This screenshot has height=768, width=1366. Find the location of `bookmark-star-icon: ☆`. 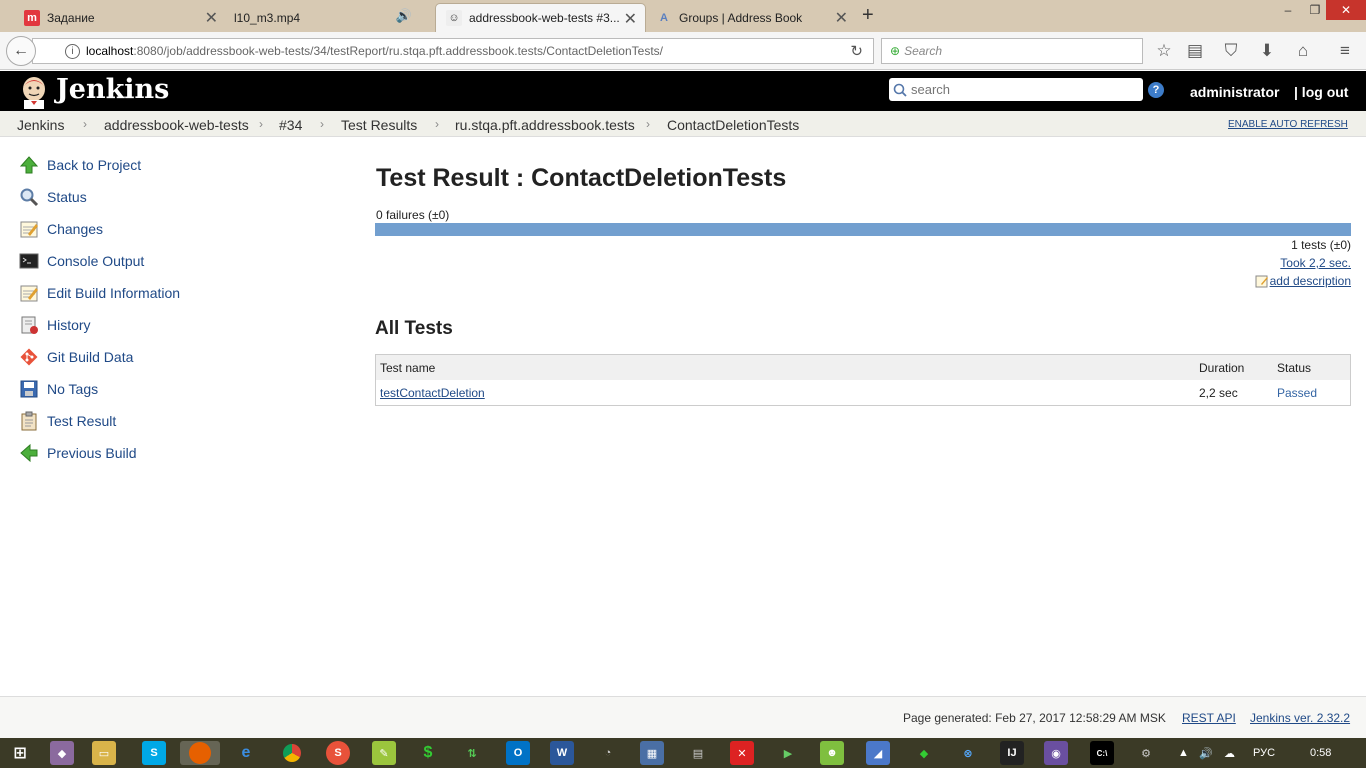

bookmark-star-icon: ☆ is located at coordinates (1164, 51).